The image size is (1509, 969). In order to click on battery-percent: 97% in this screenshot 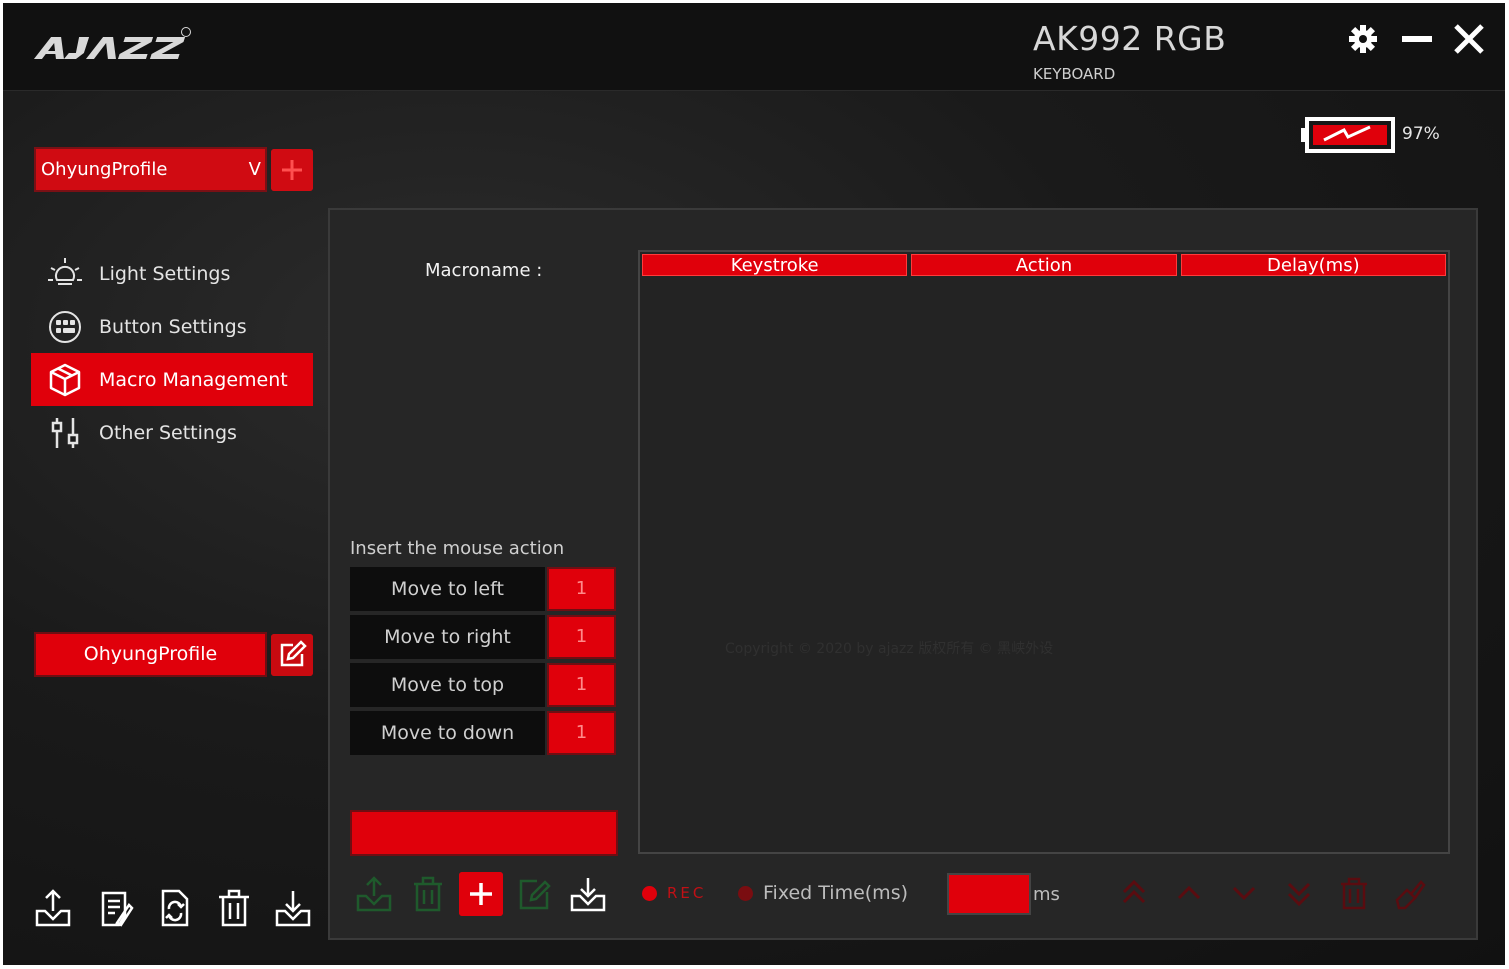, I will do `click(1421, 134)`.